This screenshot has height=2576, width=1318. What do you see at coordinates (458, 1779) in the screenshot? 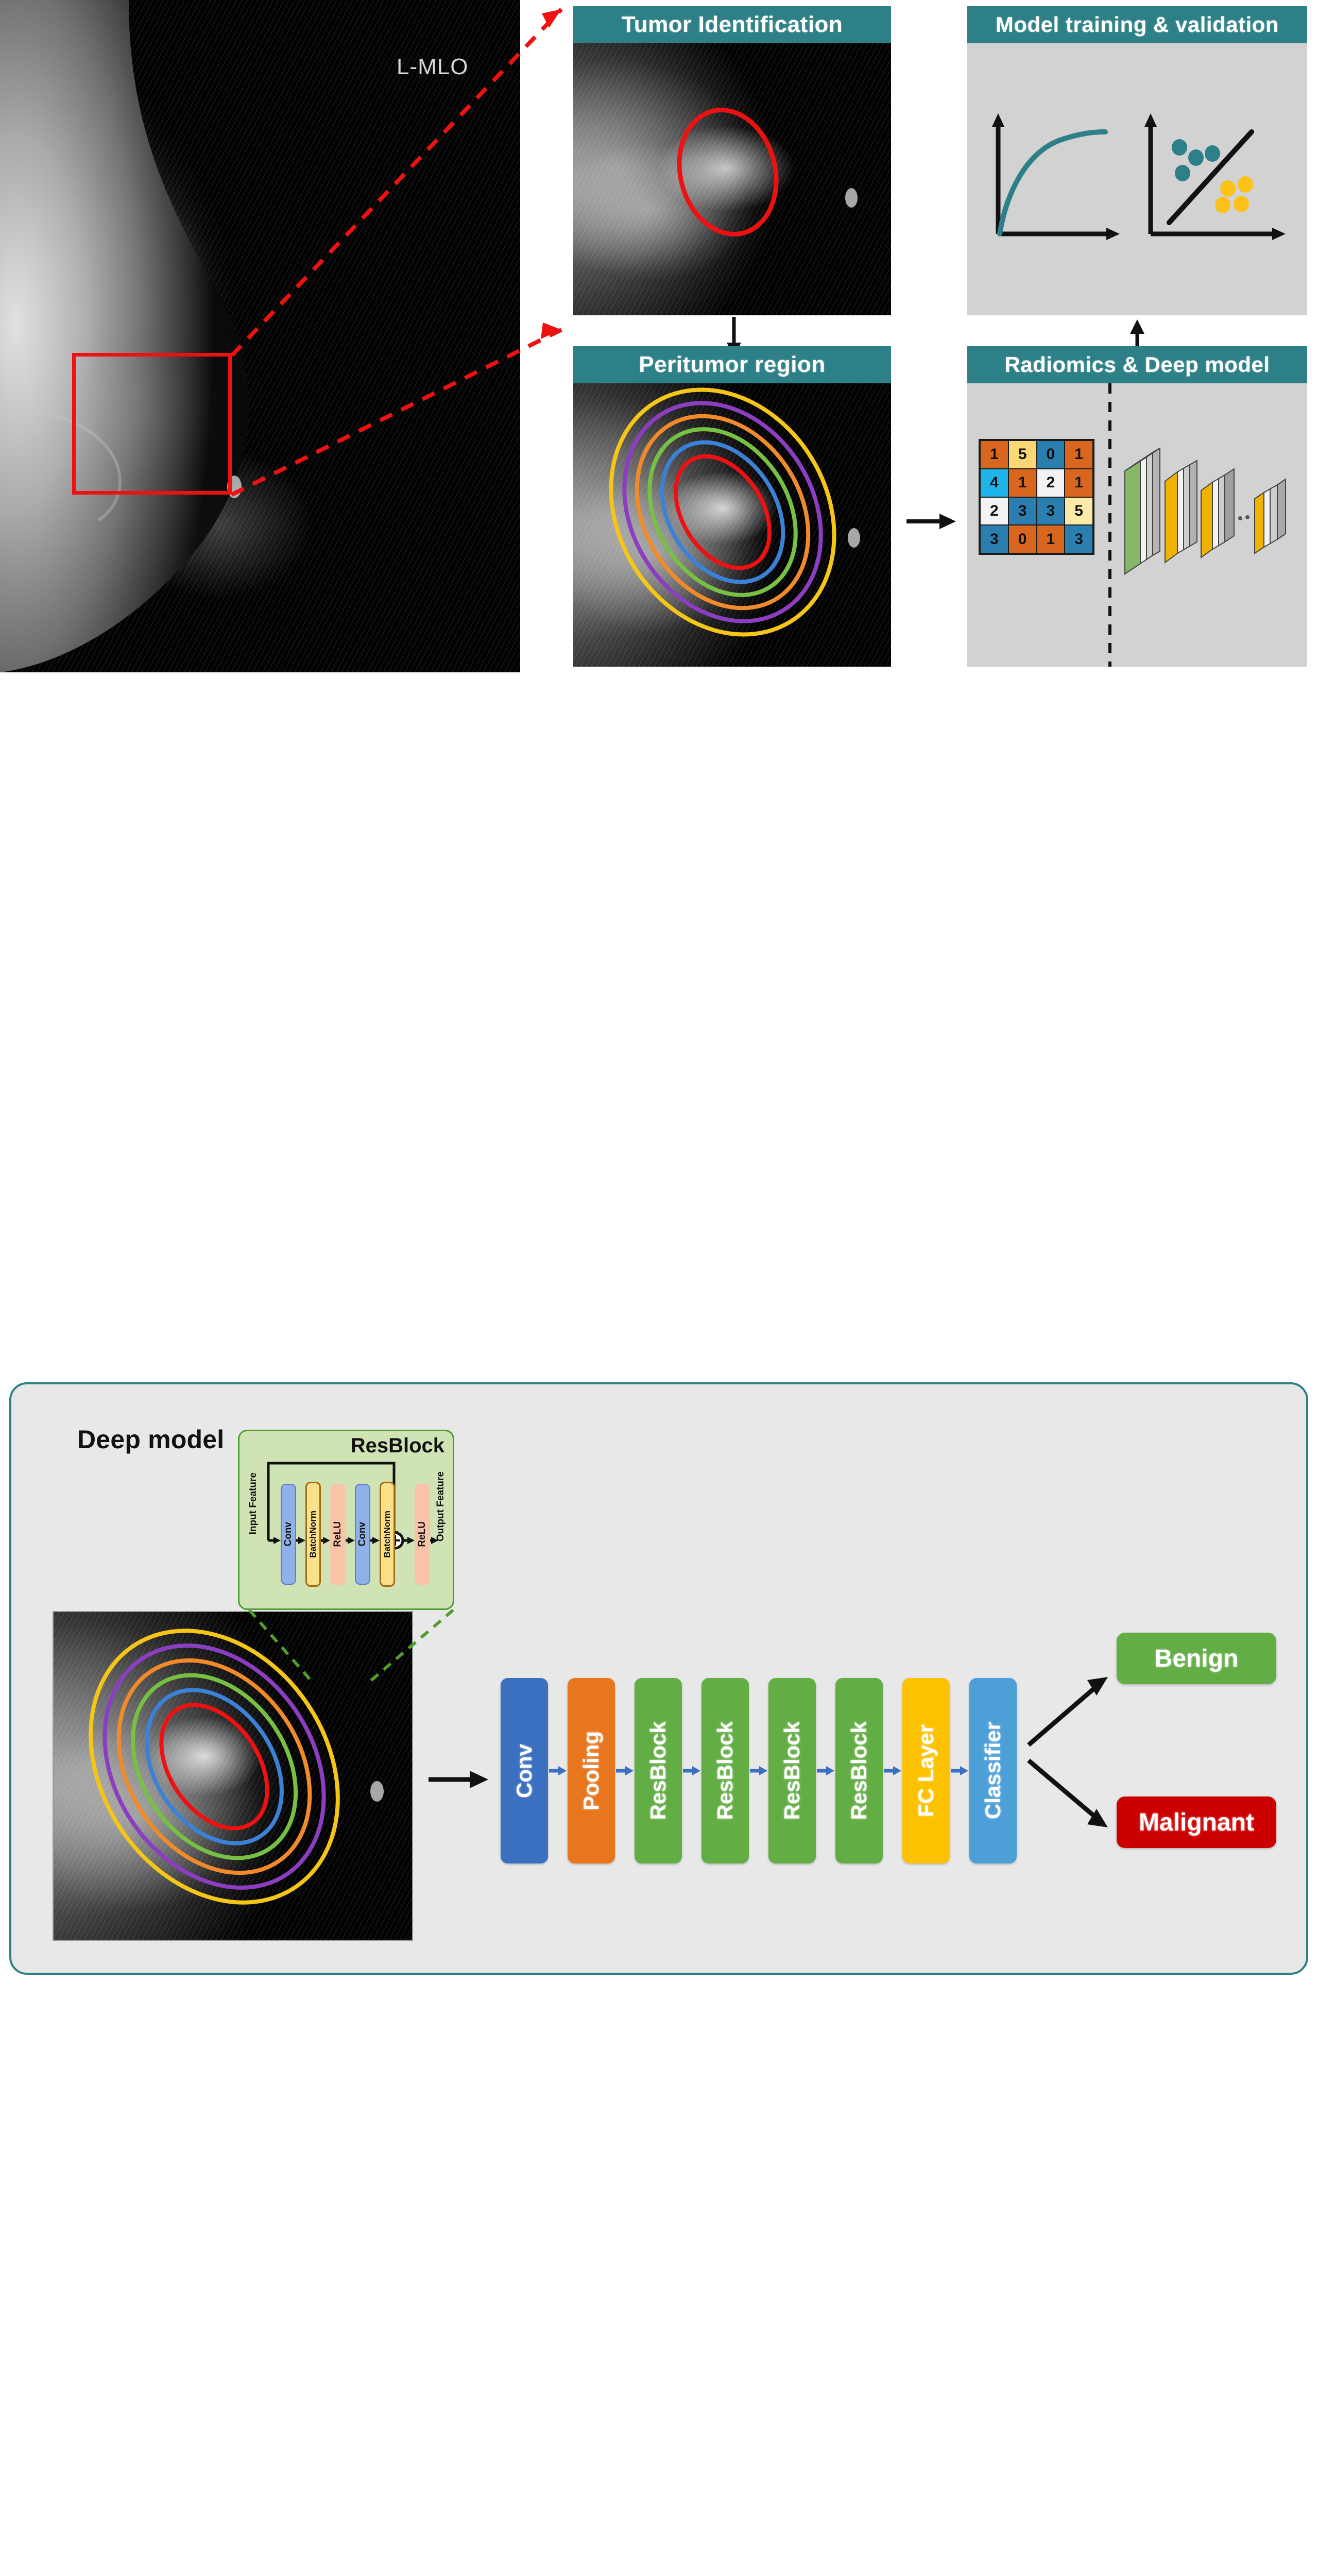
I see `arrow-input-to-pipeline` at bounding box center [458, 1779].